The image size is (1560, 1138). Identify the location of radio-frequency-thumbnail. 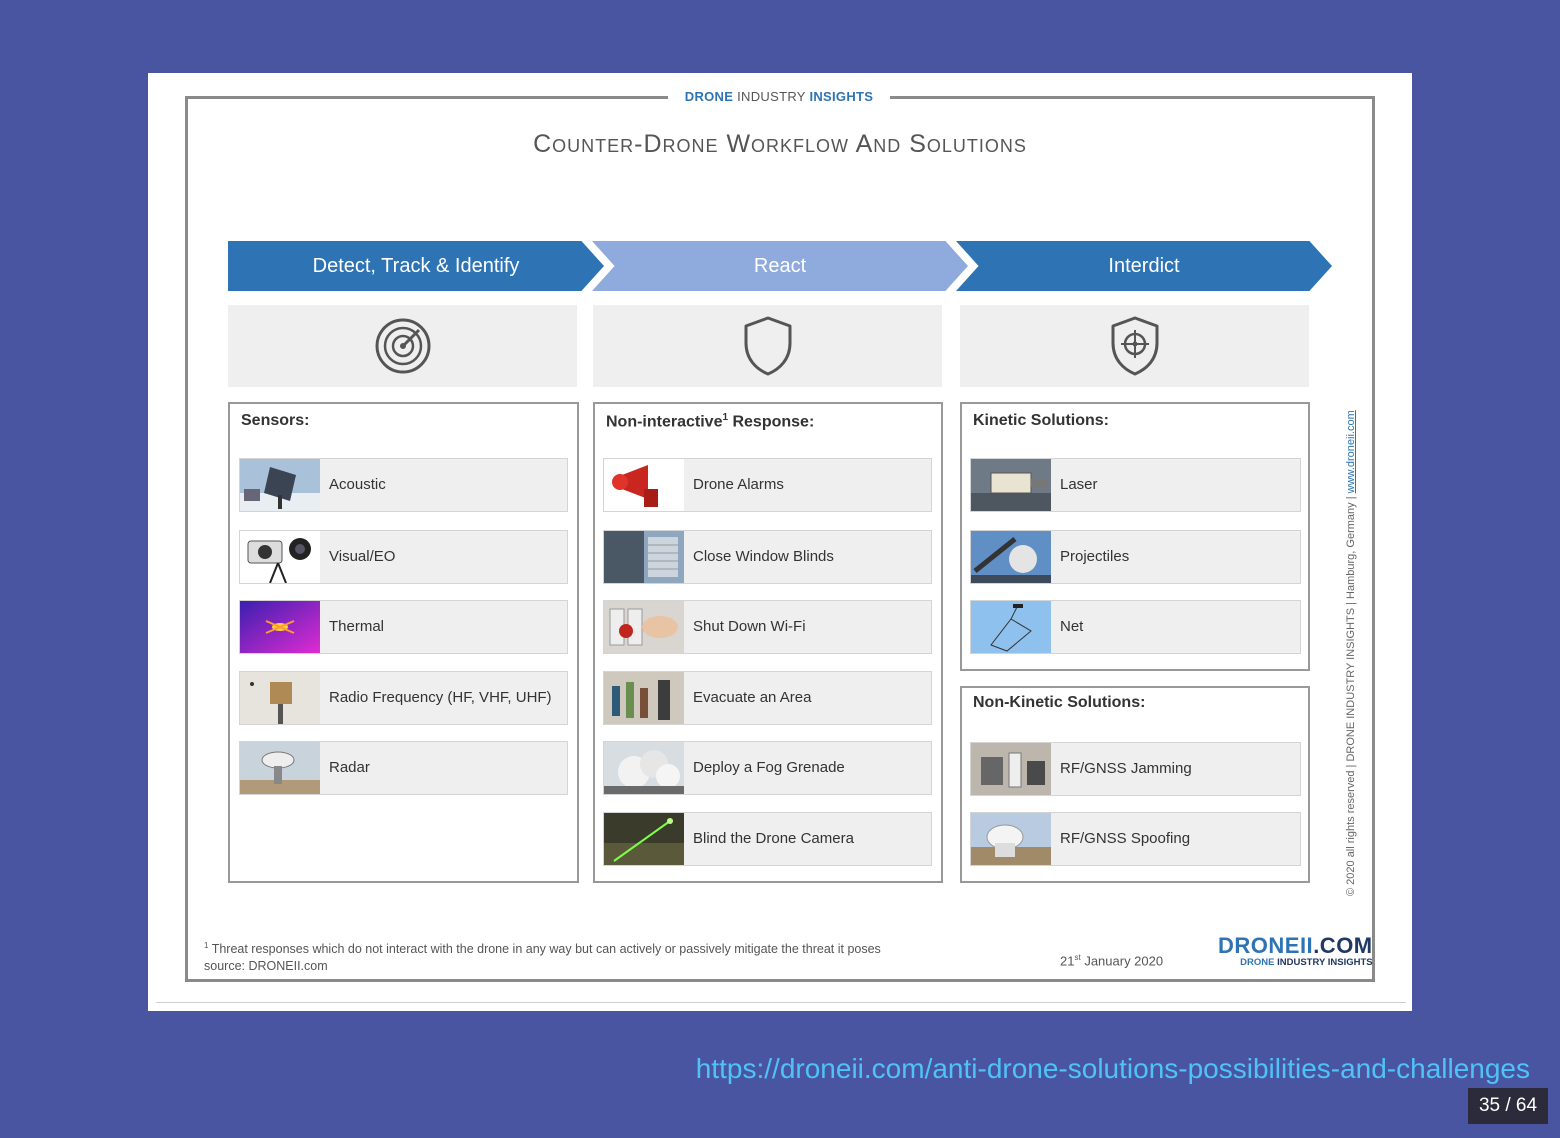
(280, 698).